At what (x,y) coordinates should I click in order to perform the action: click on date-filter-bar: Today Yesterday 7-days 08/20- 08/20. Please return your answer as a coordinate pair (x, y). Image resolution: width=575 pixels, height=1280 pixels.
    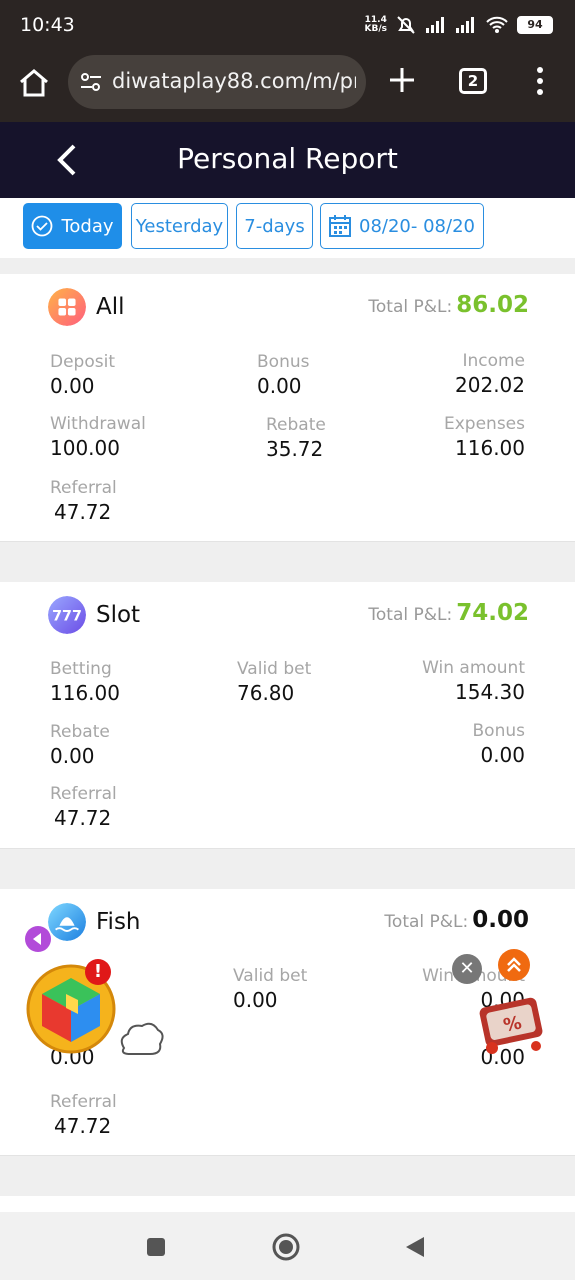
    Looking at the image, I should click on (287, 228).